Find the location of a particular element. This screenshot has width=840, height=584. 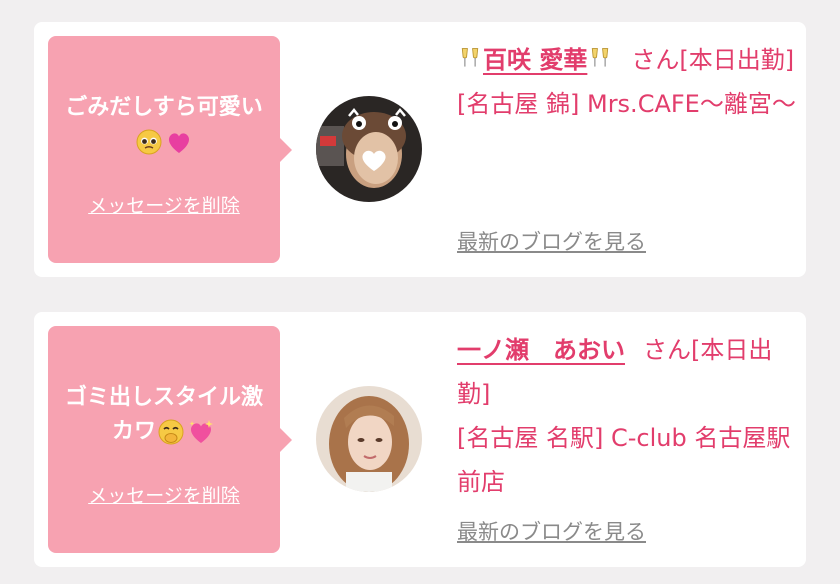

message-bubble: ゴミ出しスタイル激カワ メッセージを削除 is located at coordinates (170, 439).